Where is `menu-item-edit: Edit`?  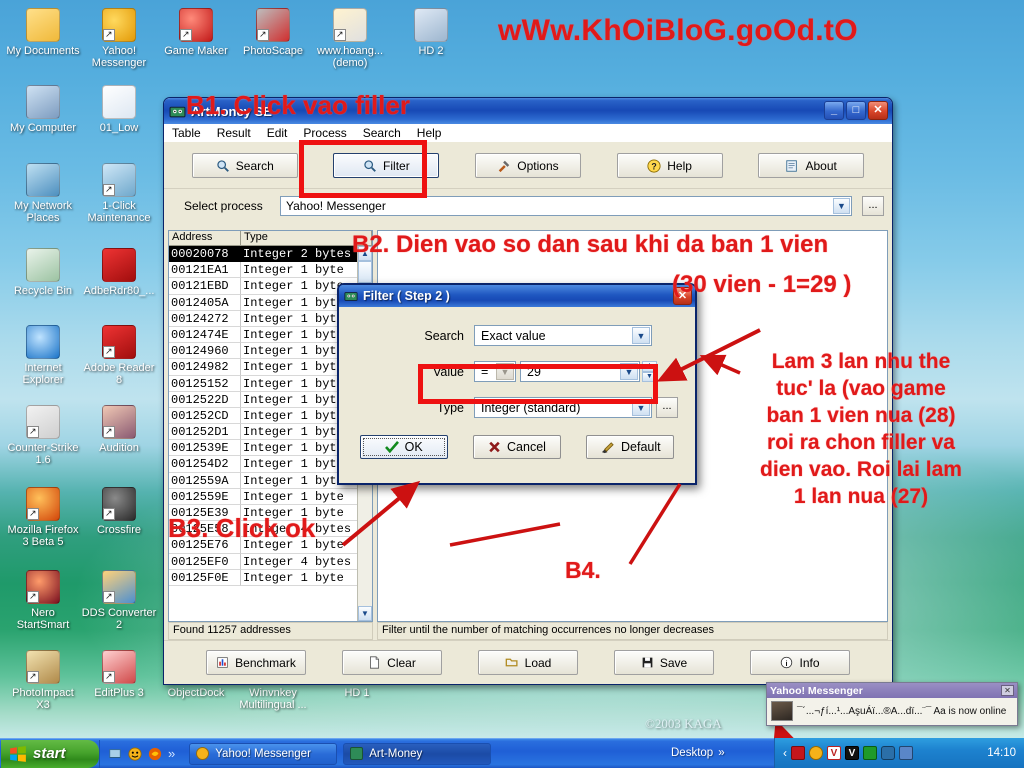
menu-item-edit: Edit is located at coordinates (277, 133).